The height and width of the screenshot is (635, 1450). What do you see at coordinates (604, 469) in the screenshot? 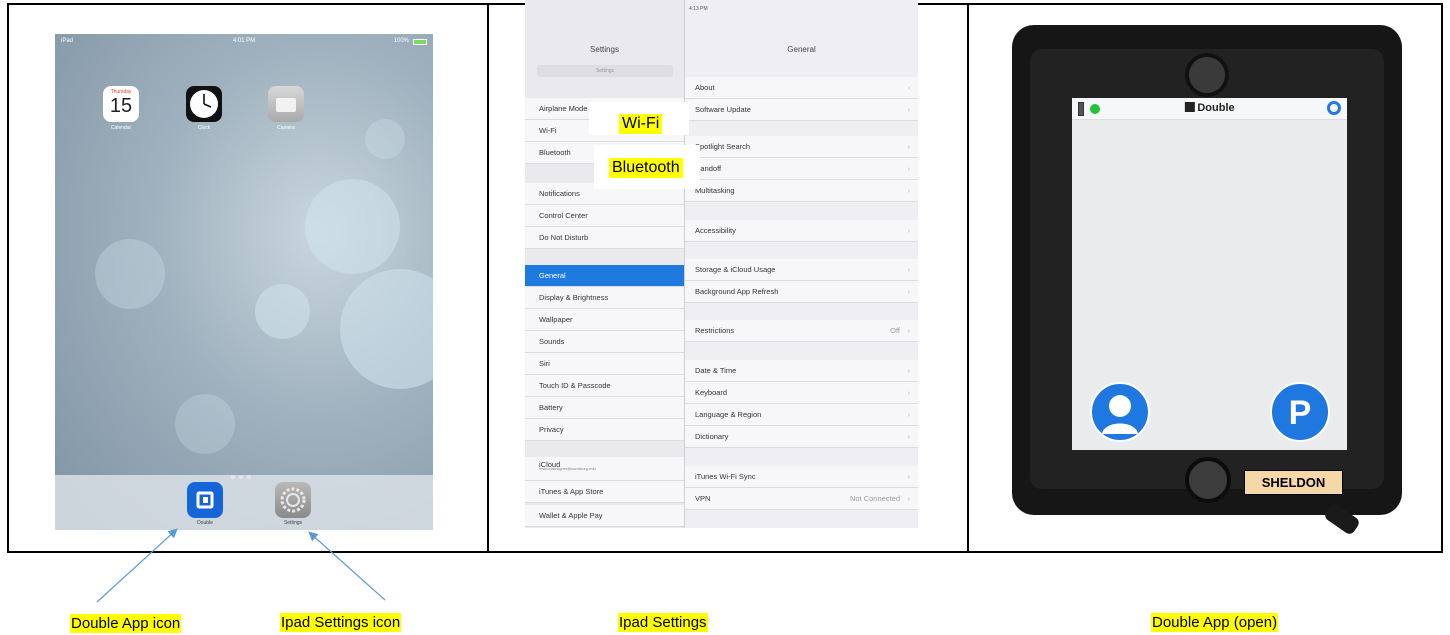
I see `sidebar-item-icloud: iCloud instructdesigner@sandburg.edu` at bounding box center [604, 469].